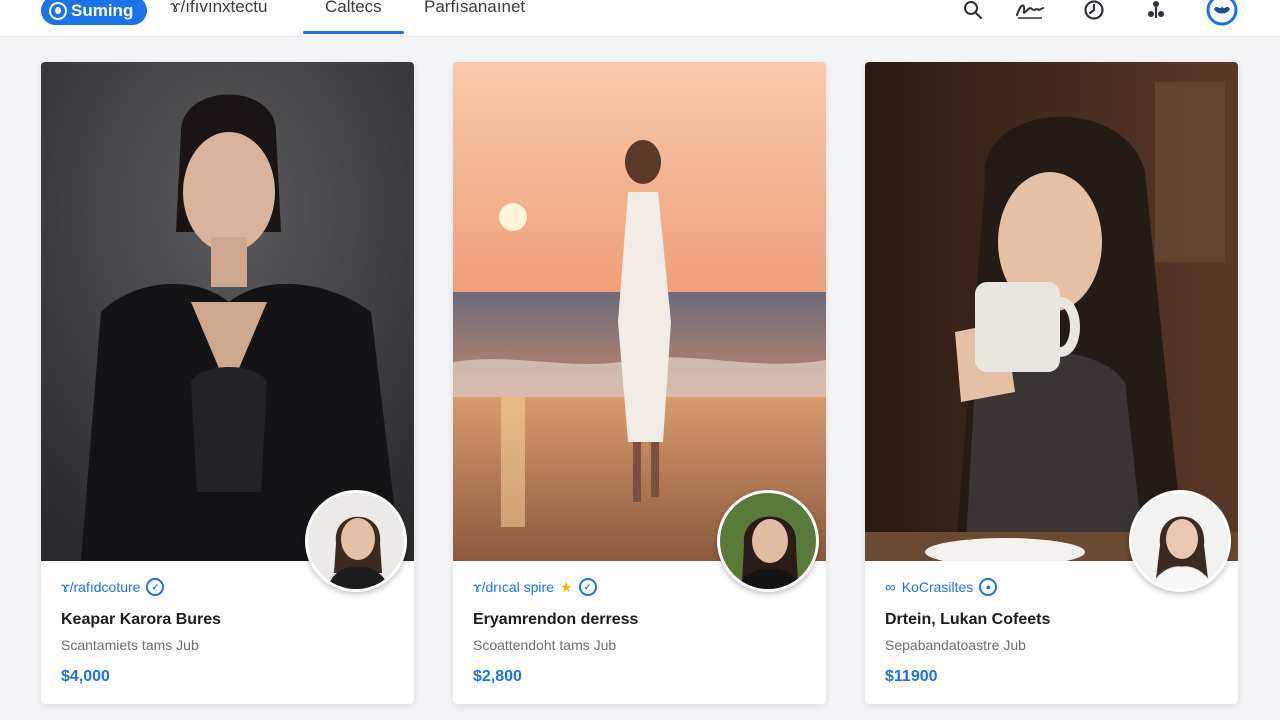  What do you see at coordinates (937, 587) in the screenshot?
I see `category-label-3: KoCrasiltes` at bounding box center [937, 587].